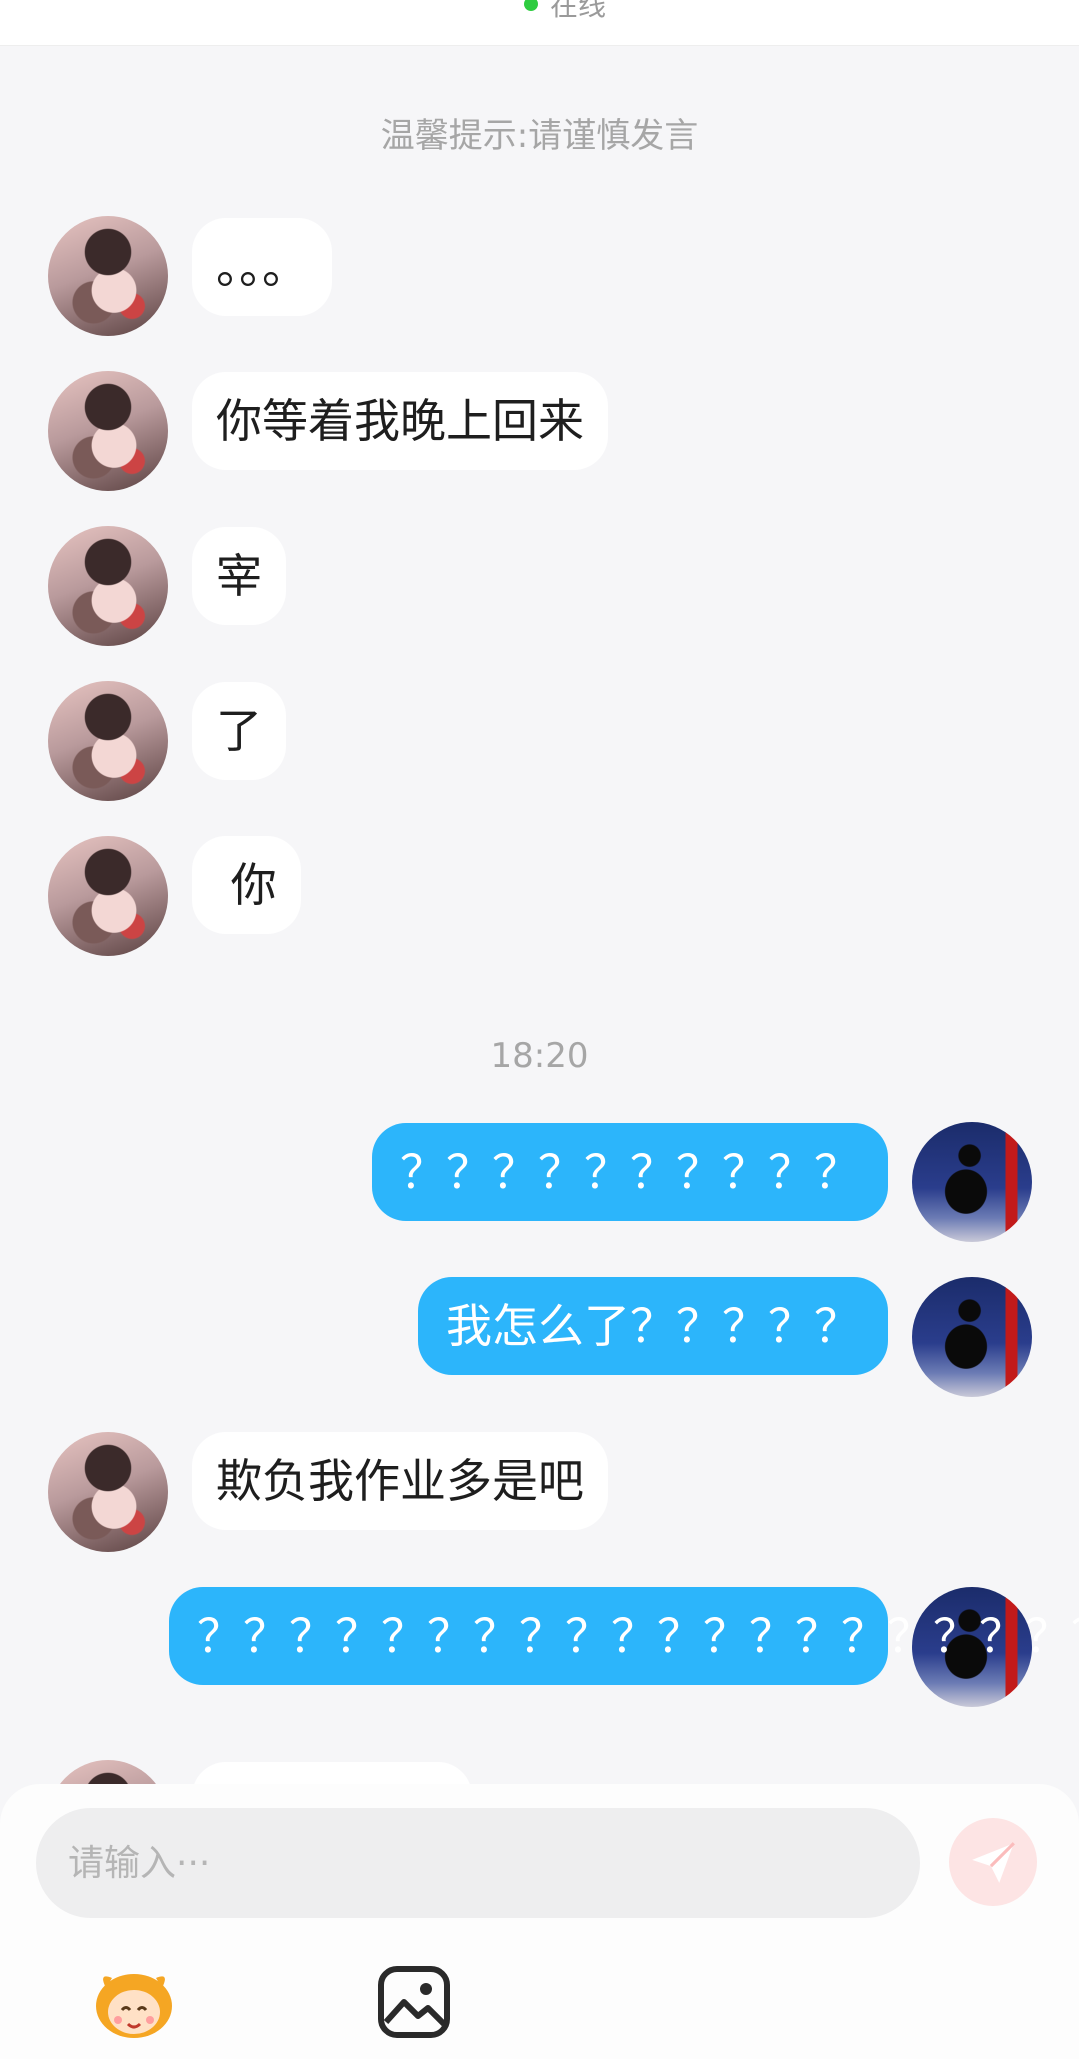  Describe the element at coordinates (531, 5) in the screenshot. I see `online-dot` at that location.